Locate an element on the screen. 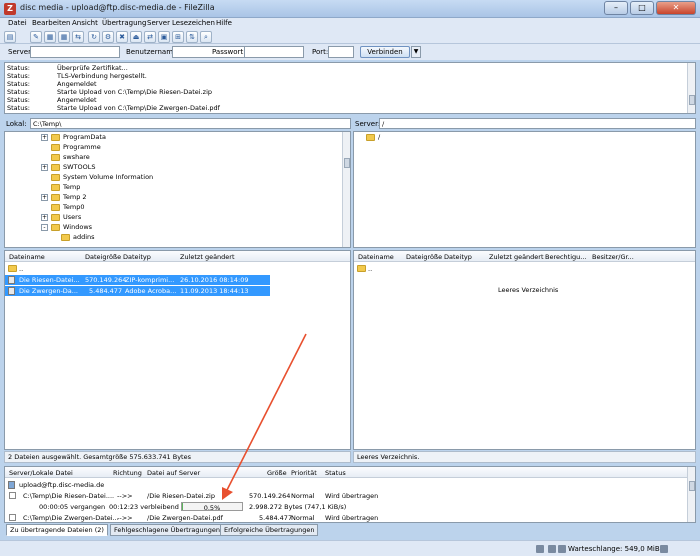 The image size is (700, 556). tree-item: - Windows is located at coordinates (177, 228).